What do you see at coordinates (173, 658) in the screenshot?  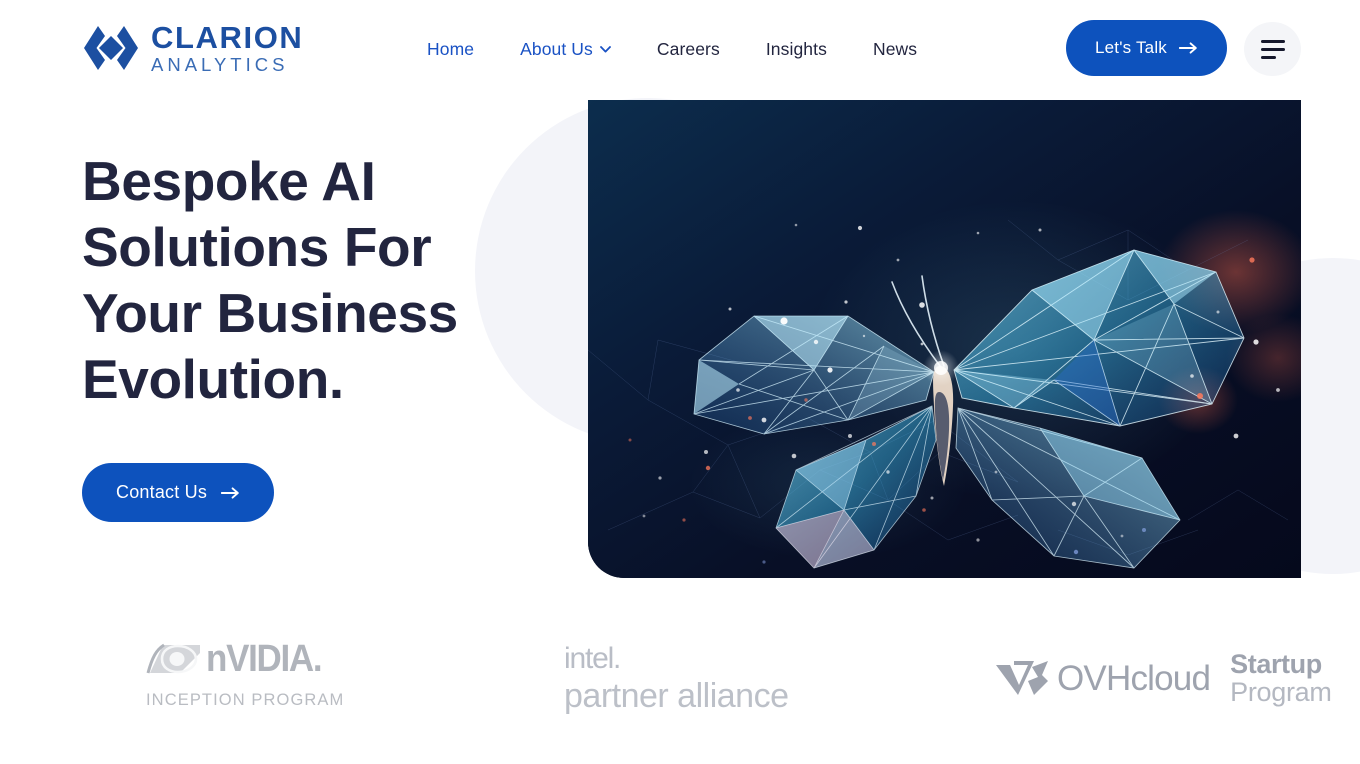 I see `nvidia-eye-logo-icon` at bounding box center [173, 658].